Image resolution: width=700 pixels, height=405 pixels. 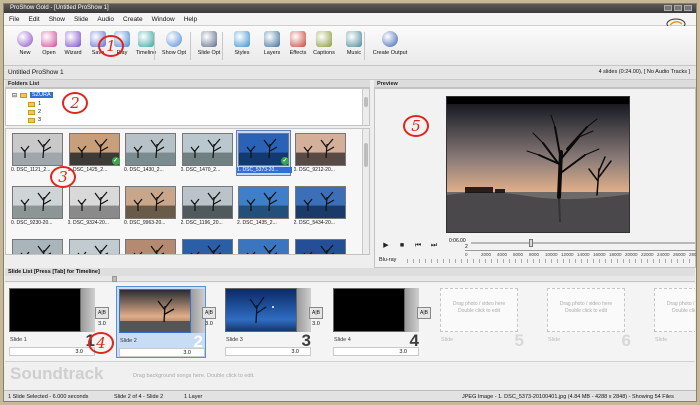 I want to click on folder-item: 3, so click(x=34, y=120).